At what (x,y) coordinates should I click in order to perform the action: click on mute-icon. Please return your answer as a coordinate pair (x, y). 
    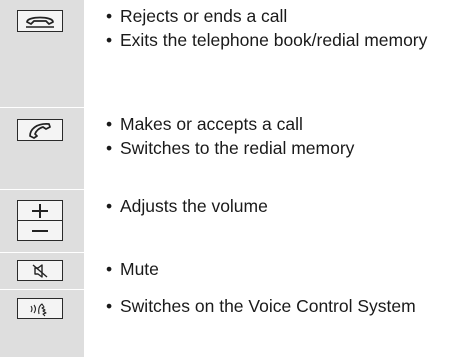
    Looking at the image, I should click on (40, 270).